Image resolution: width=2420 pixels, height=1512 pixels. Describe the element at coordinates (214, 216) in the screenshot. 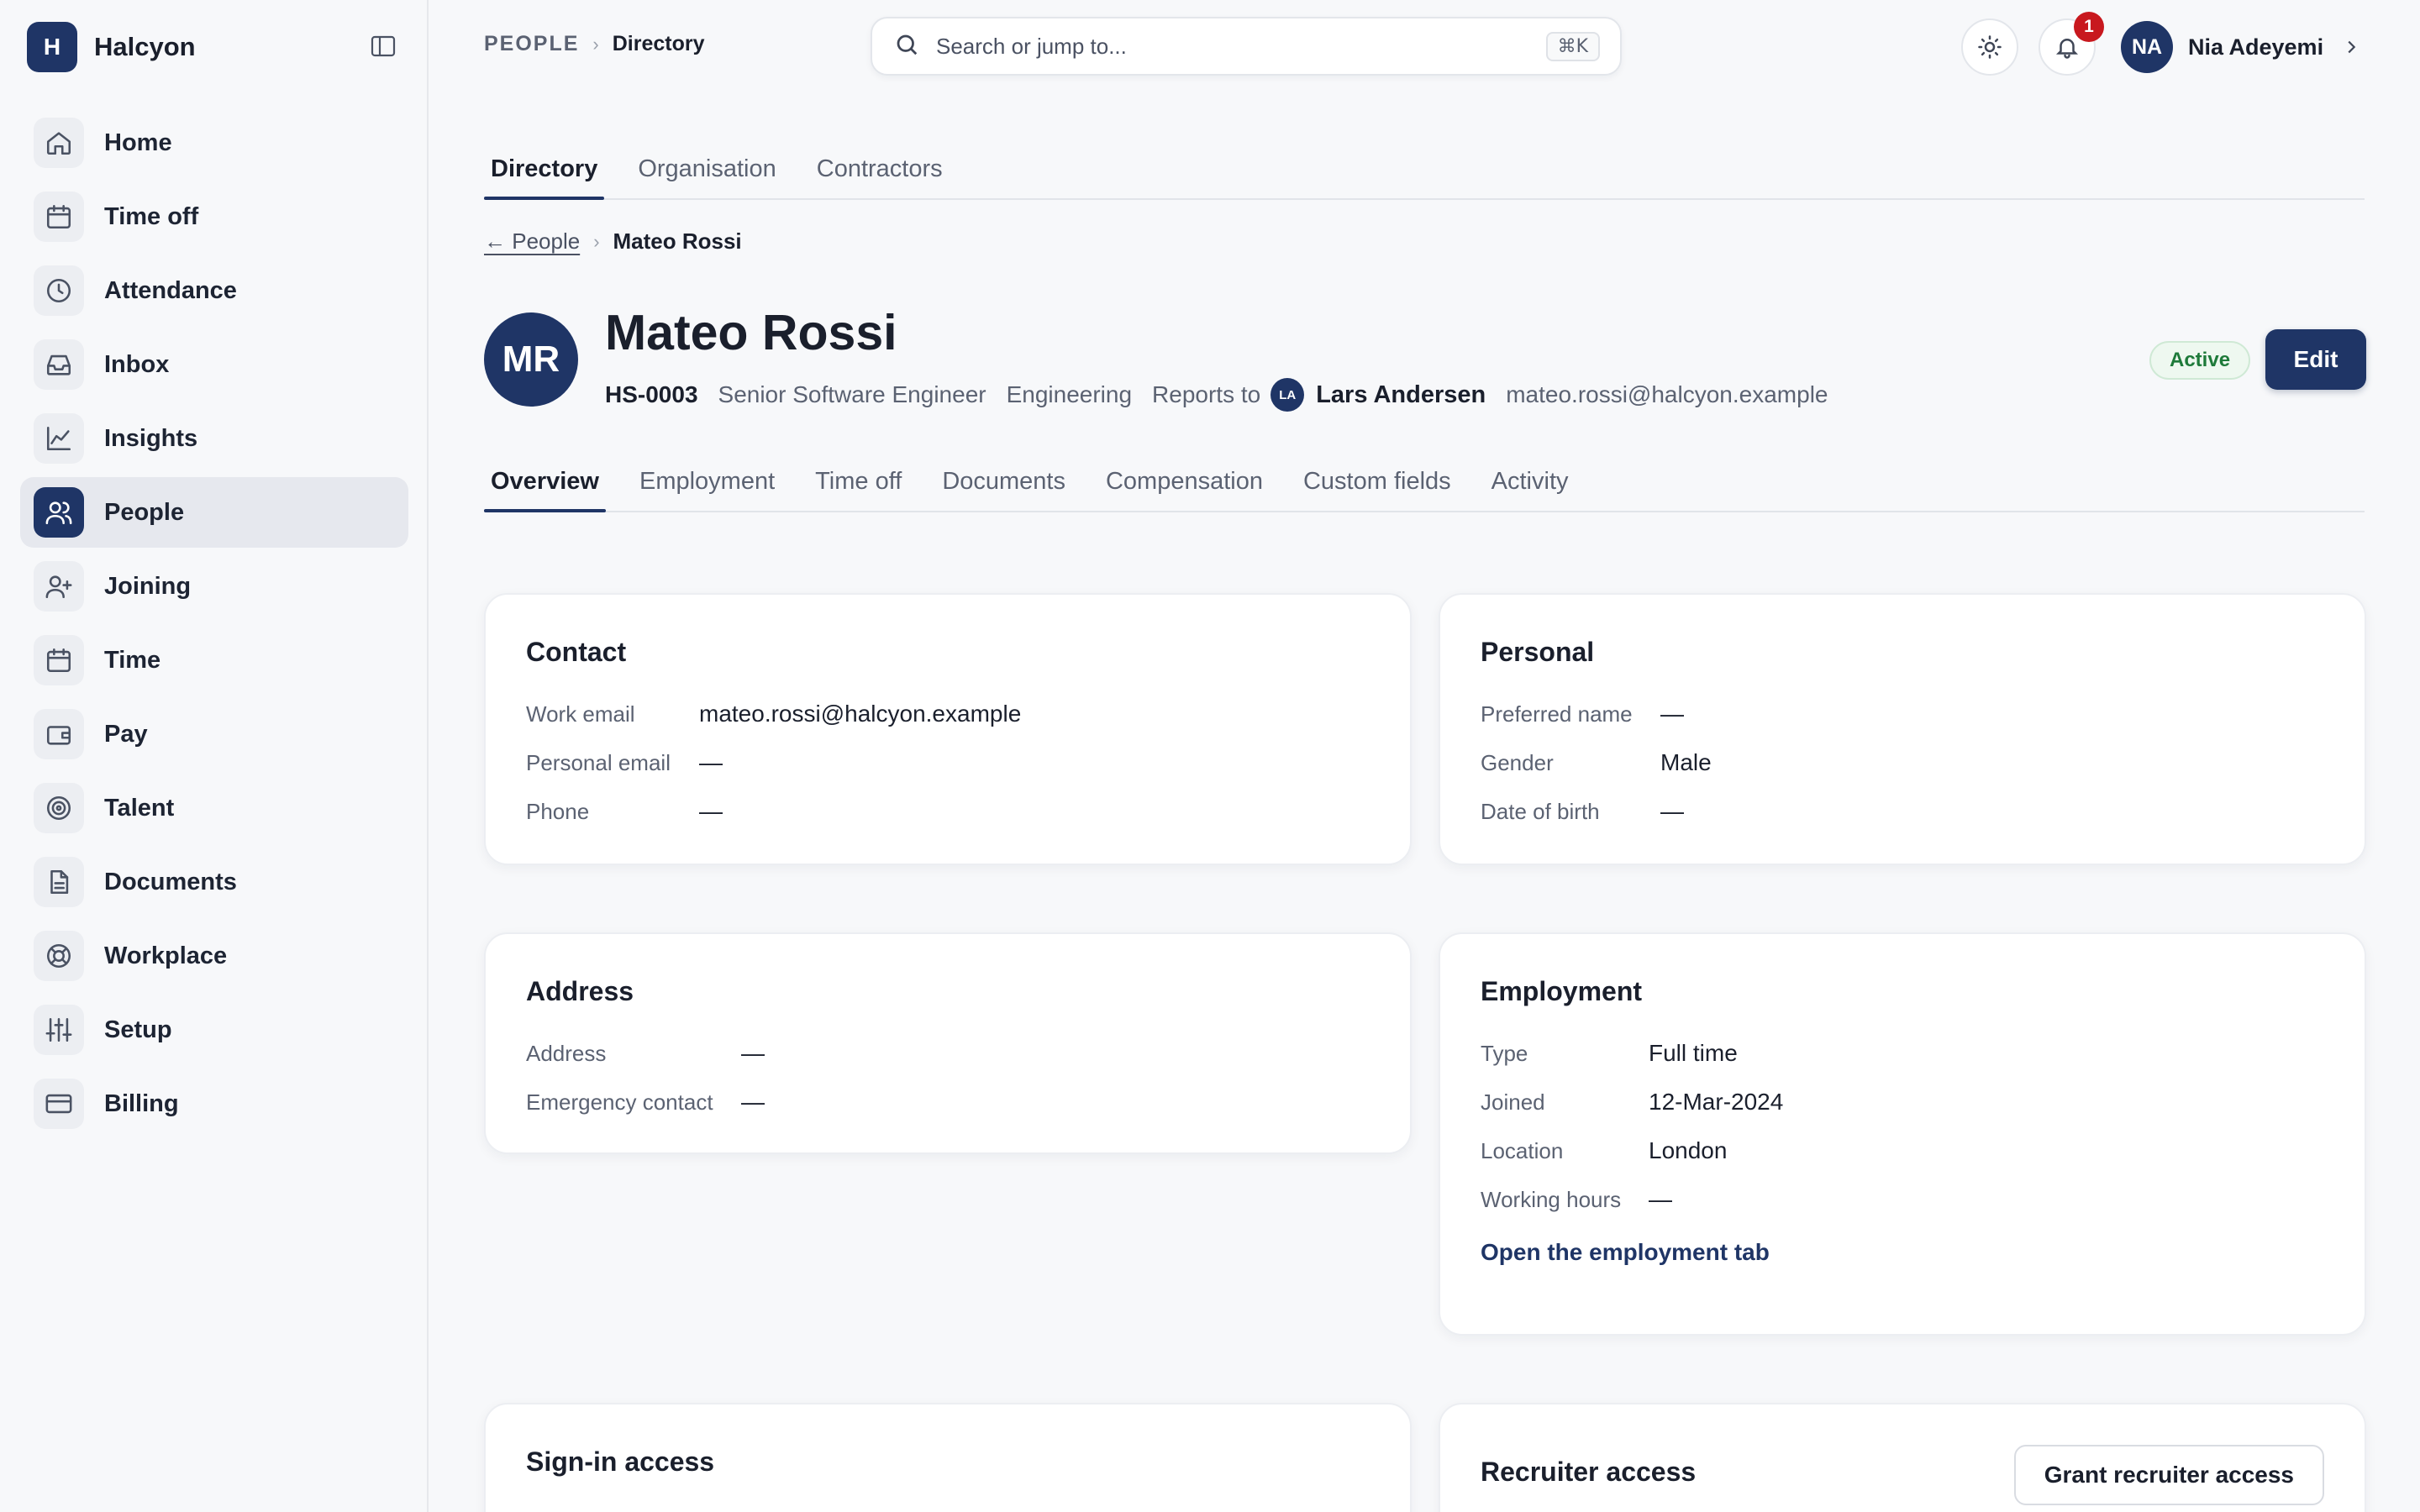

I see `sidebar-item-time-off: Time off` at that location.